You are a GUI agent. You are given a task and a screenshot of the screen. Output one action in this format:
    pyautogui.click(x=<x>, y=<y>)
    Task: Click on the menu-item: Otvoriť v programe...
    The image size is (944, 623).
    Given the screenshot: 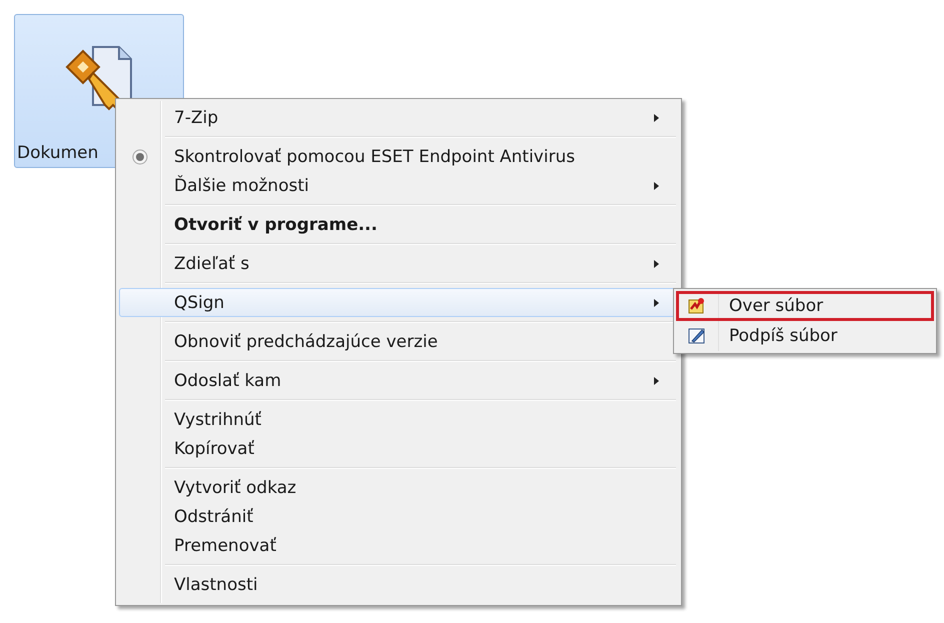 What is the action you would take?
    pyautogui.click(x=398, y=224)
    